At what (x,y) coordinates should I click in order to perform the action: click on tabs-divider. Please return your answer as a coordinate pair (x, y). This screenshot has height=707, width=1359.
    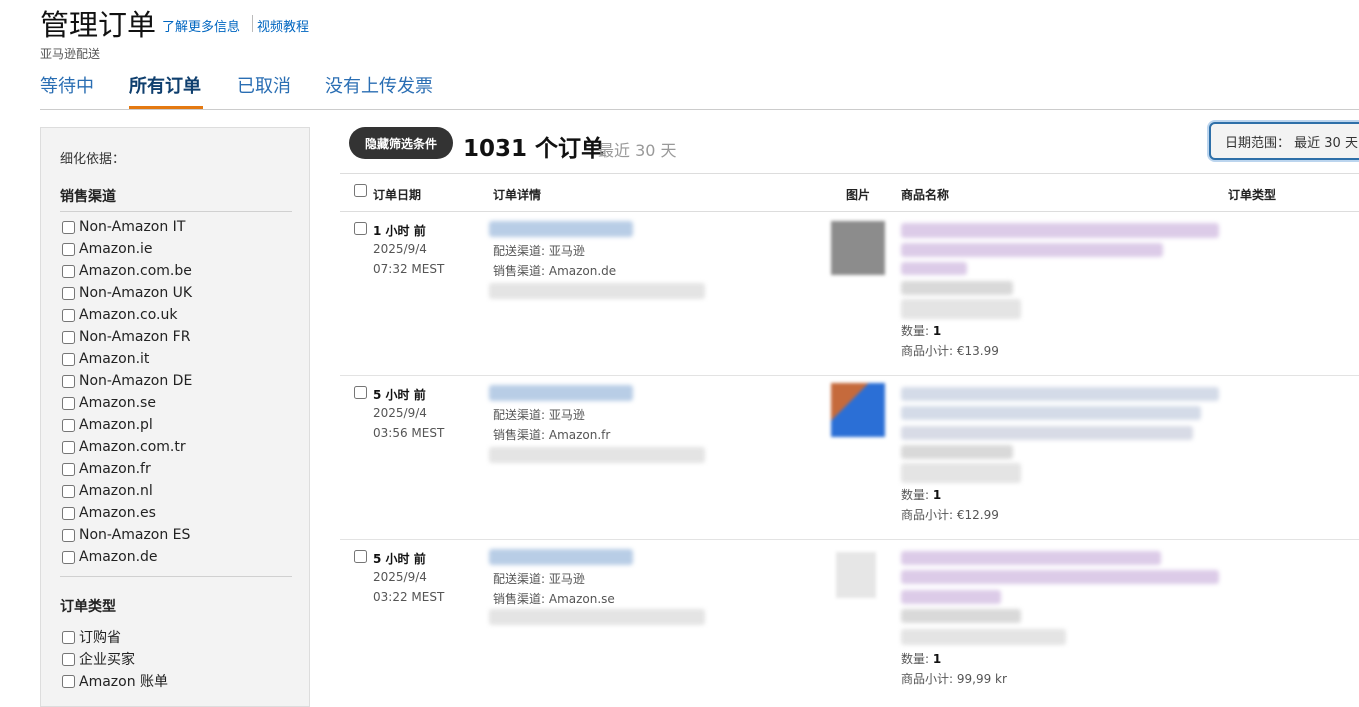
    Looking at the image, I should click on (699, 109).